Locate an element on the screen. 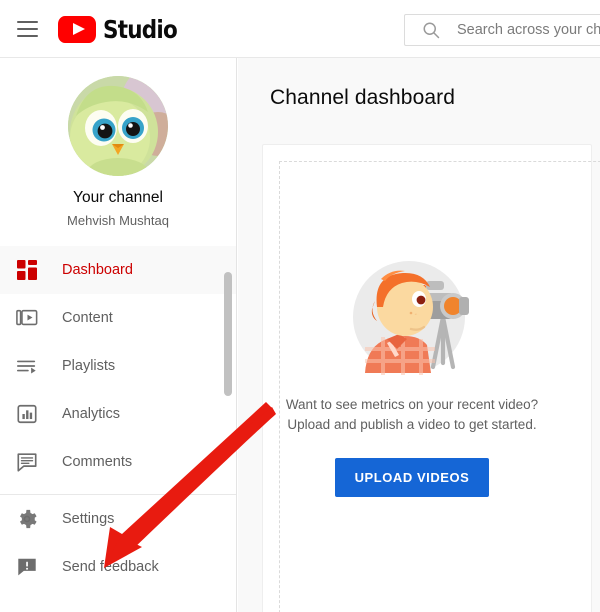 This screenshot has height=612, width=600. sidebar-item-playlists: Playlists is located at coordinates (118, 366).